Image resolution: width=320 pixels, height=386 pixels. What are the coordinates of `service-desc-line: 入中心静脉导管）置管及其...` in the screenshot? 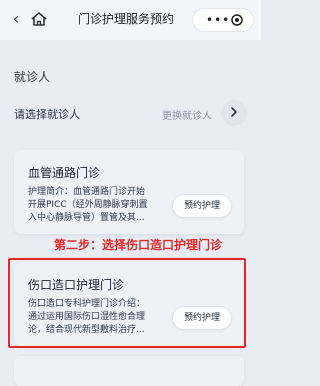 It's located at (86, 218).